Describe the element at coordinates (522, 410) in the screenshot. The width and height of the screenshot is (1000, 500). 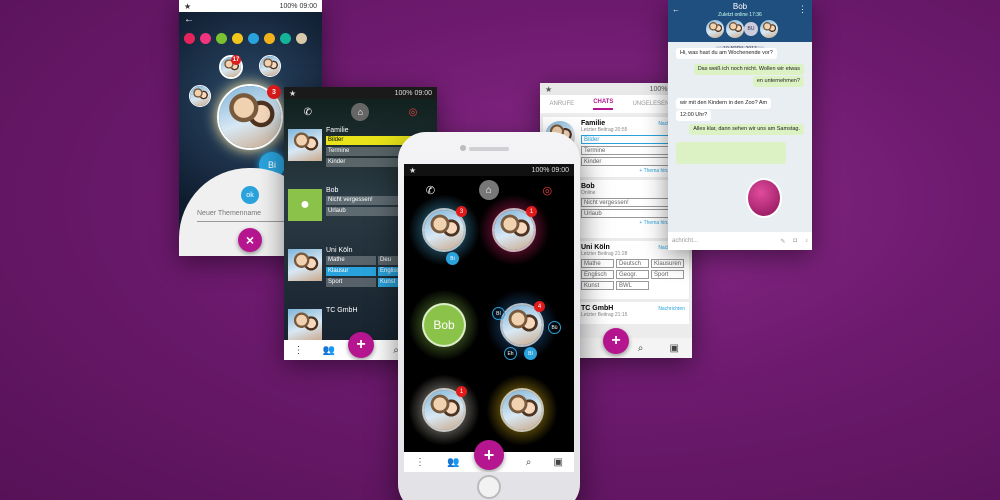
I see `bubble-core` at that location.